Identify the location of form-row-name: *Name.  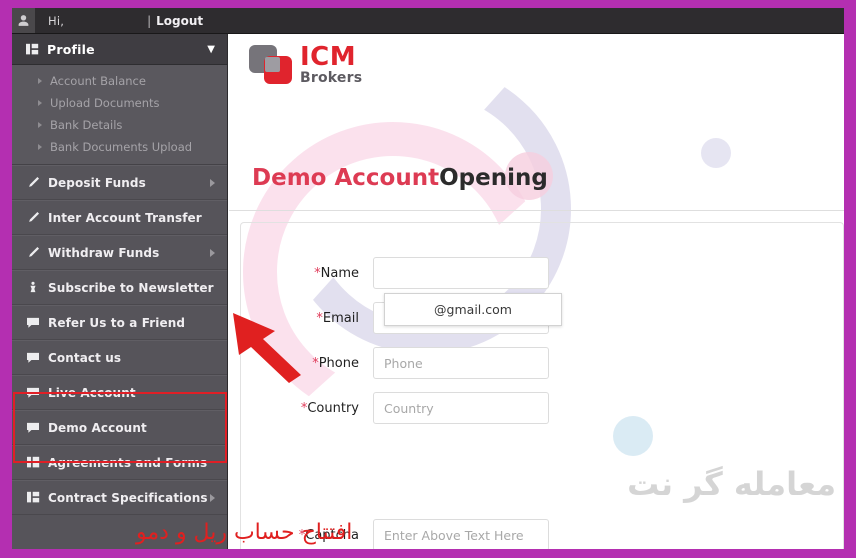
(542, 273).